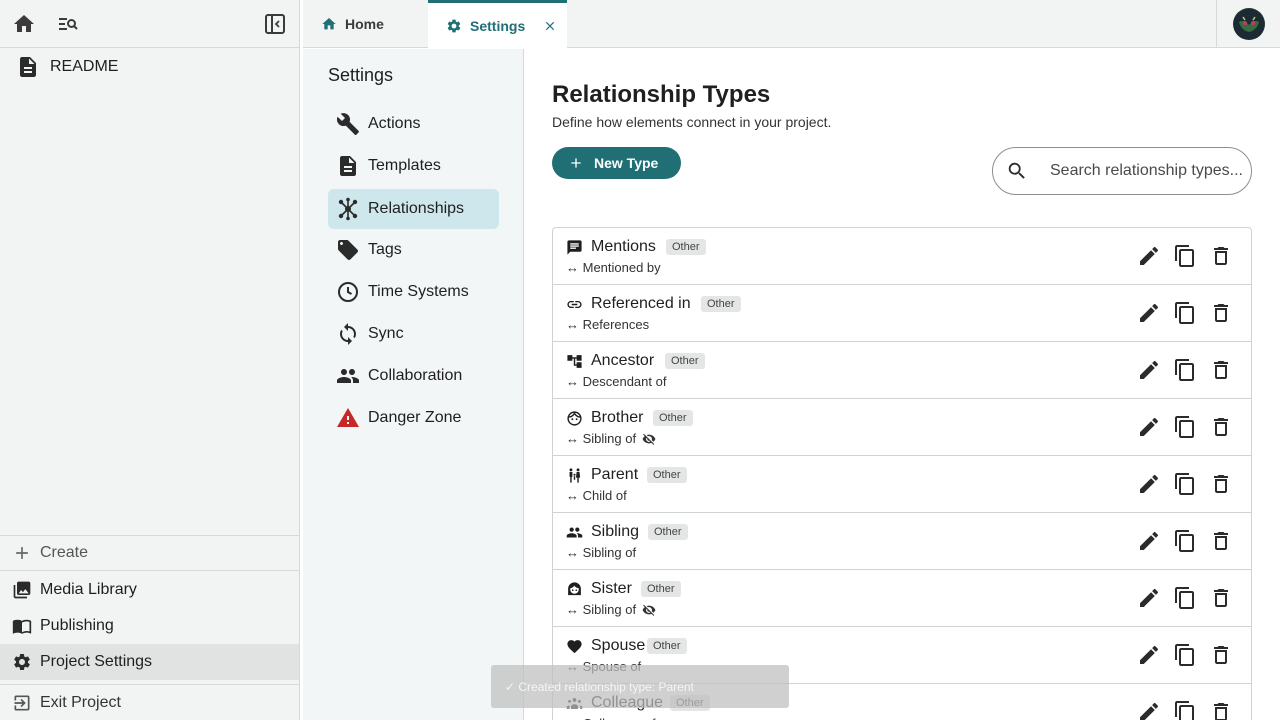  I want to click on search-input, so click(1150, 171).